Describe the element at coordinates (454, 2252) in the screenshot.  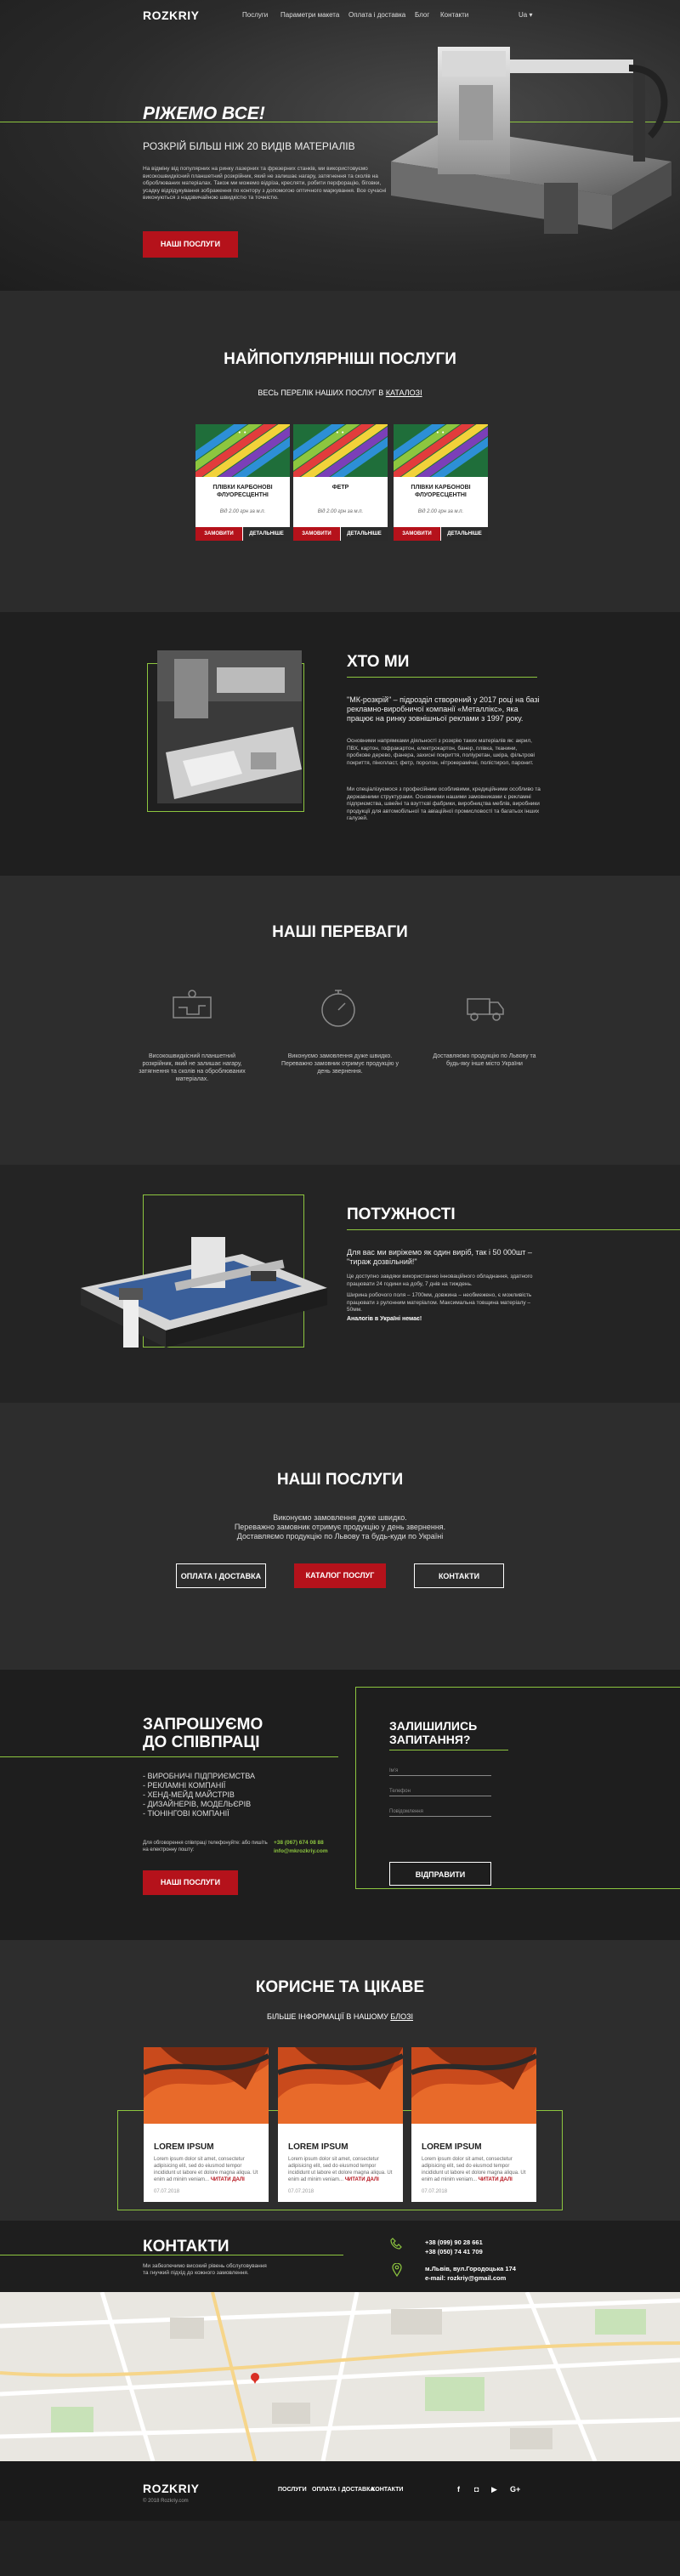
I see `contacts-phone-2: +38 (050) 74 41 709` at that location.